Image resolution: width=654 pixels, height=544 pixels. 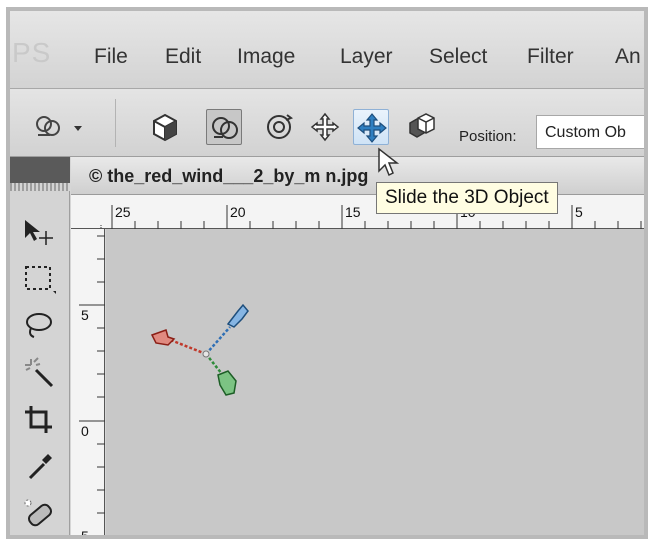 What do you see at coordinates (366, 57) in the screenshot?
I see `menu-layer: Layer` at bounding box center [366, 57].